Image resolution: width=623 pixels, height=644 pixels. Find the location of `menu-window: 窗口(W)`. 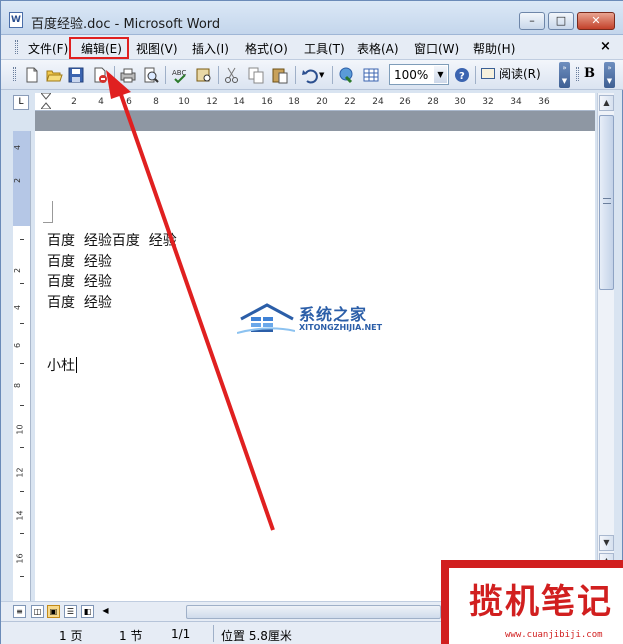

menu-window: 窗口(W) is located at coordinates (436, 48).